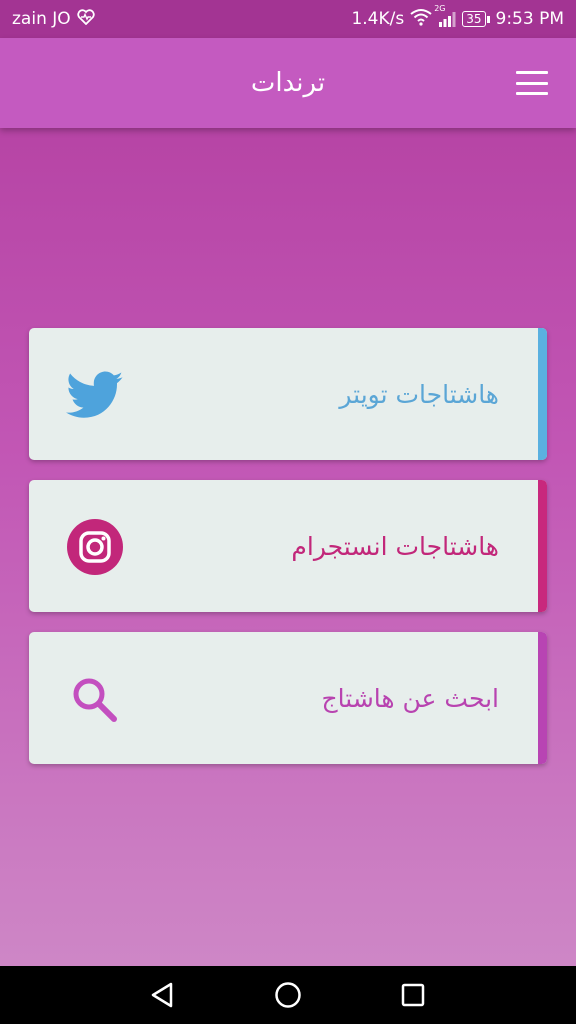 The height and width of the screenshot is (1024, 576). I want to click on card-label: هاشتاجات انستجرام, so click(395, 546).